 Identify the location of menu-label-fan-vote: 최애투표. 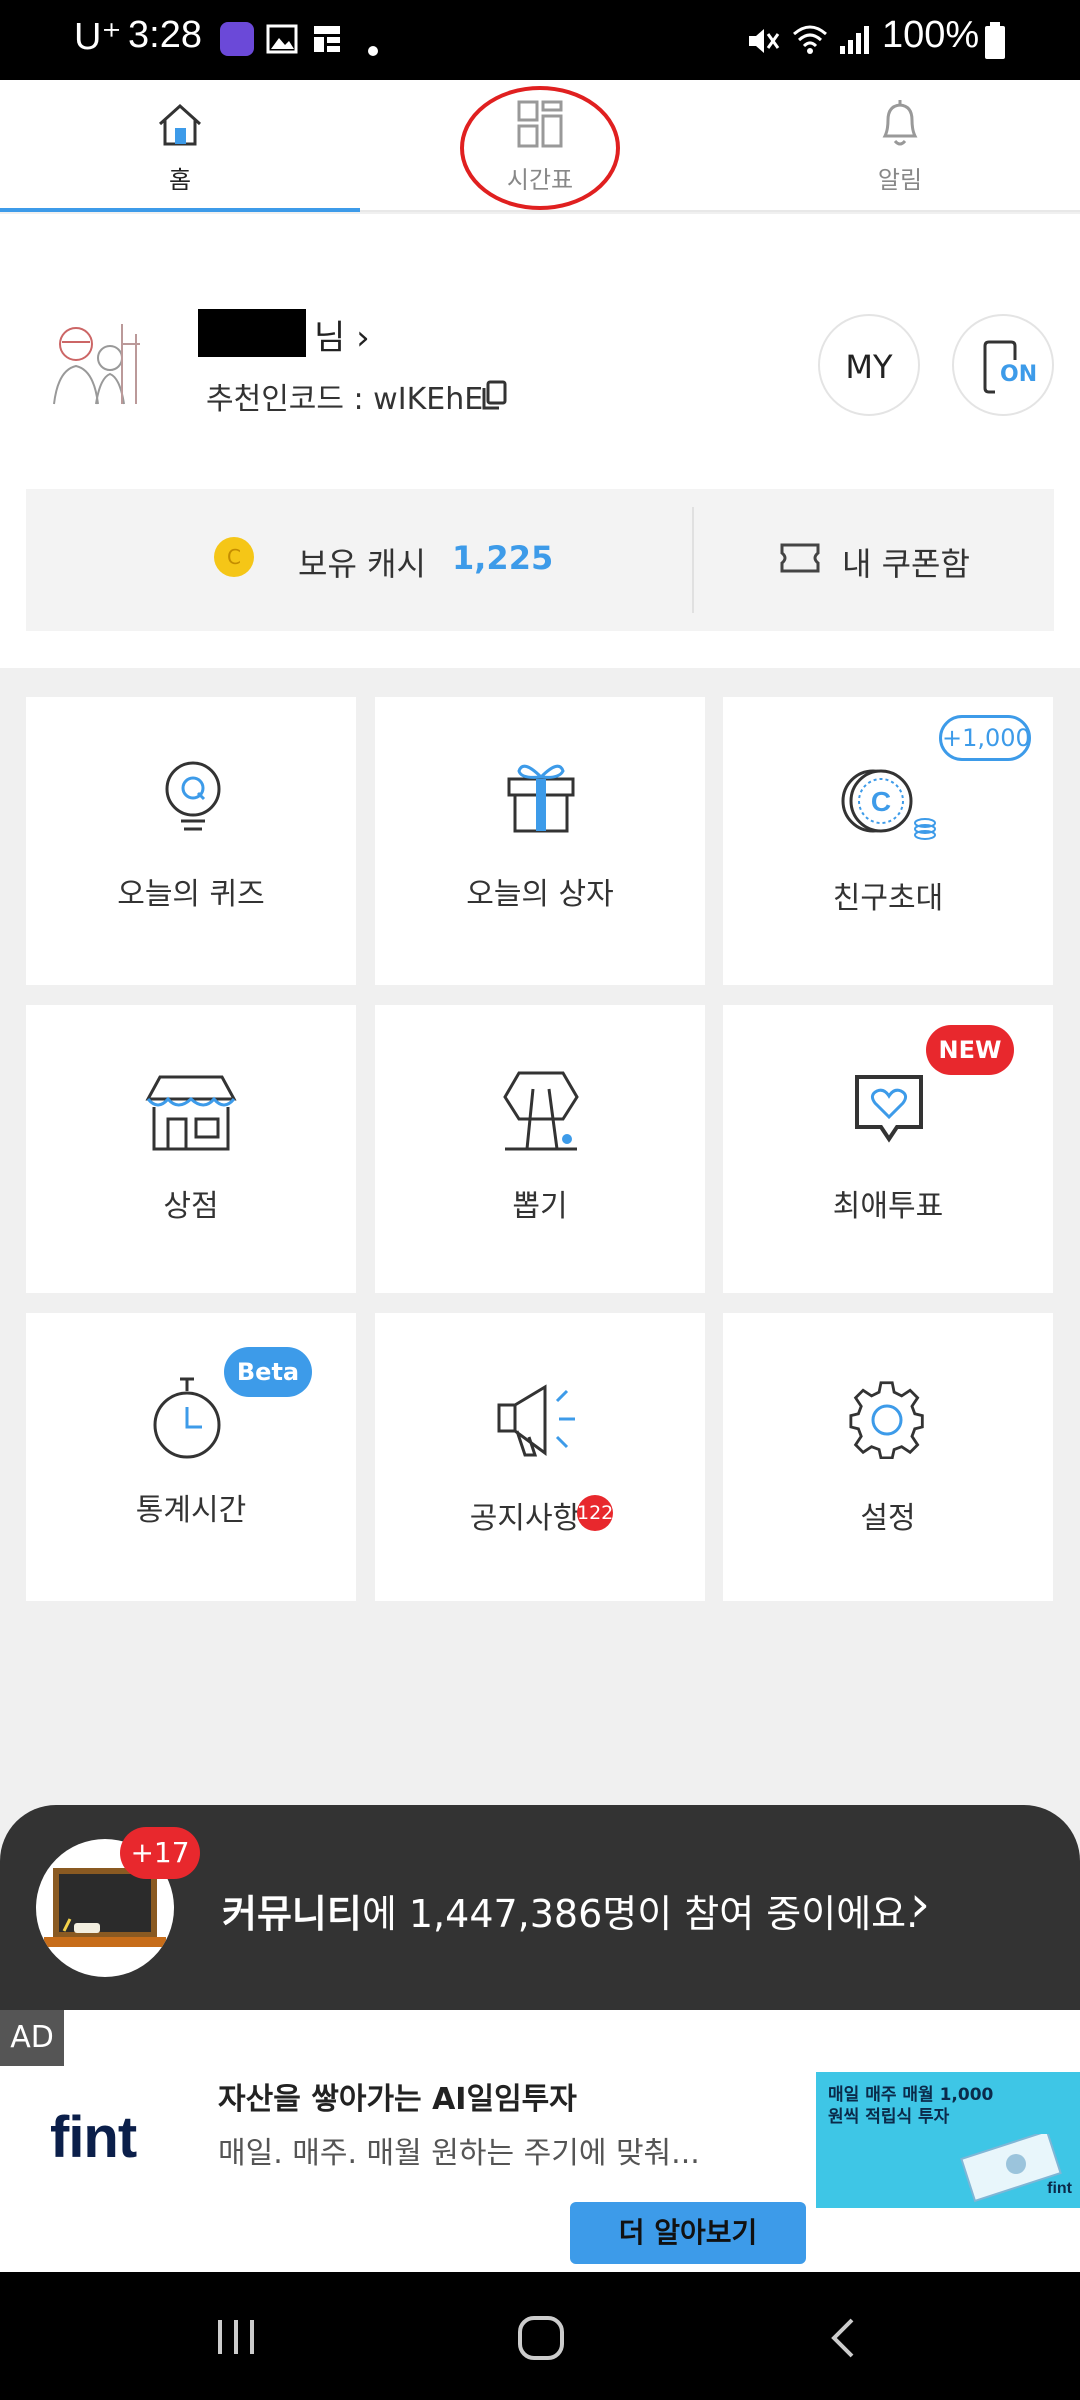
(888, 1206).